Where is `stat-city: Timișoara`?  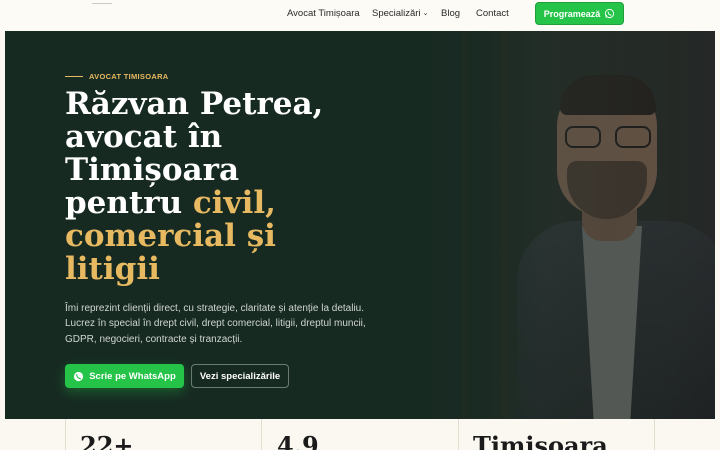 stat-city: Timișoara is located at coordinates (540, 440).